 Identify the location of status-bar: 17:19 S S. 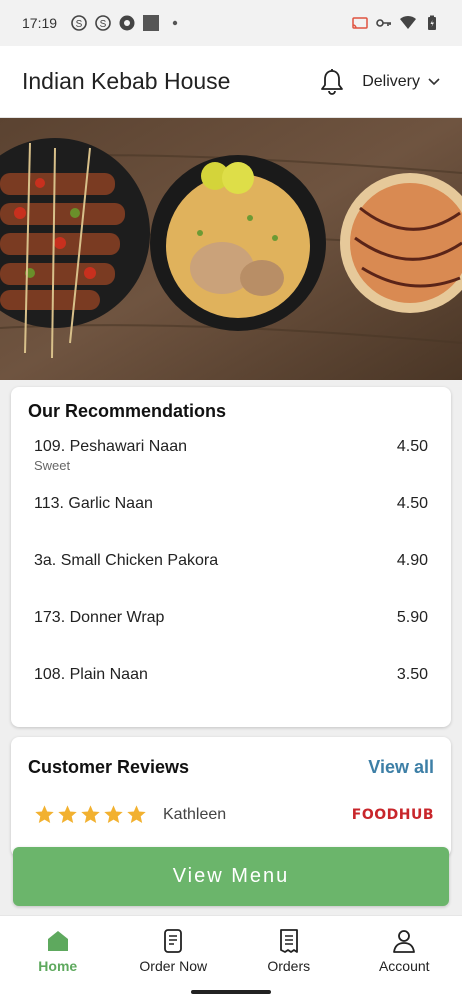
(231, 23).